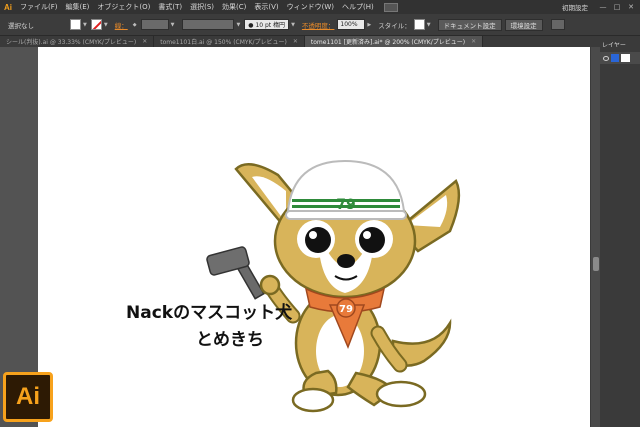  What do you see at coordinates (358, 7) in the screenshot?
I see `menu-help: ヘルプ(H)` at bounding box center [358, 7].